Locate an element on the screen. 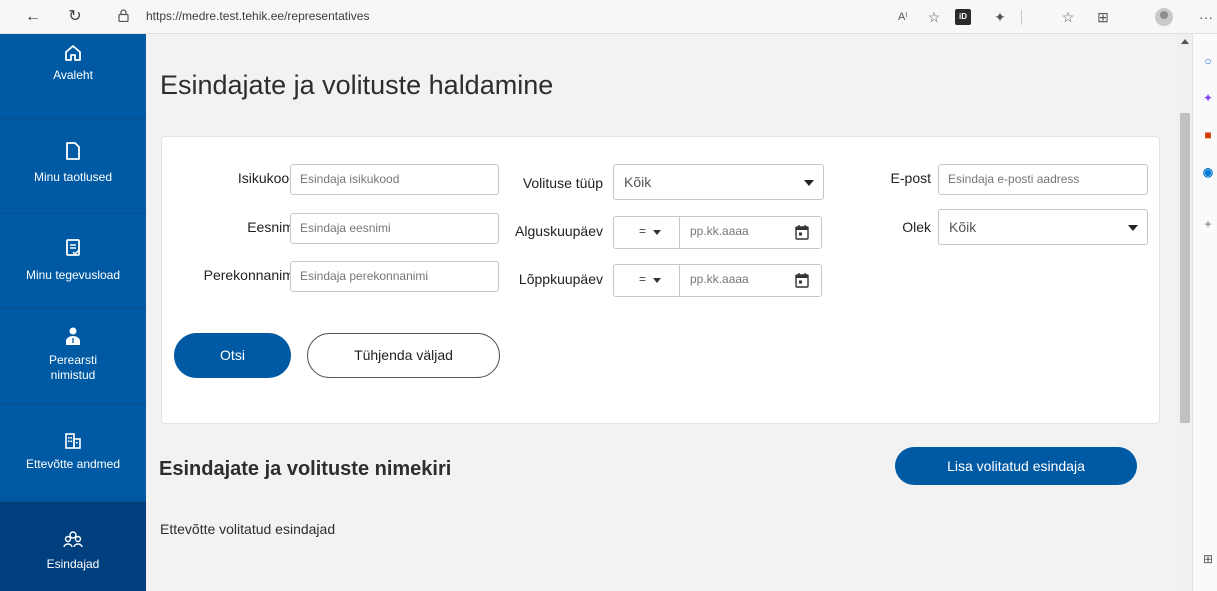  alguskuupaev-input: pp.kk.aaaa is located at coordinates (751, 232).